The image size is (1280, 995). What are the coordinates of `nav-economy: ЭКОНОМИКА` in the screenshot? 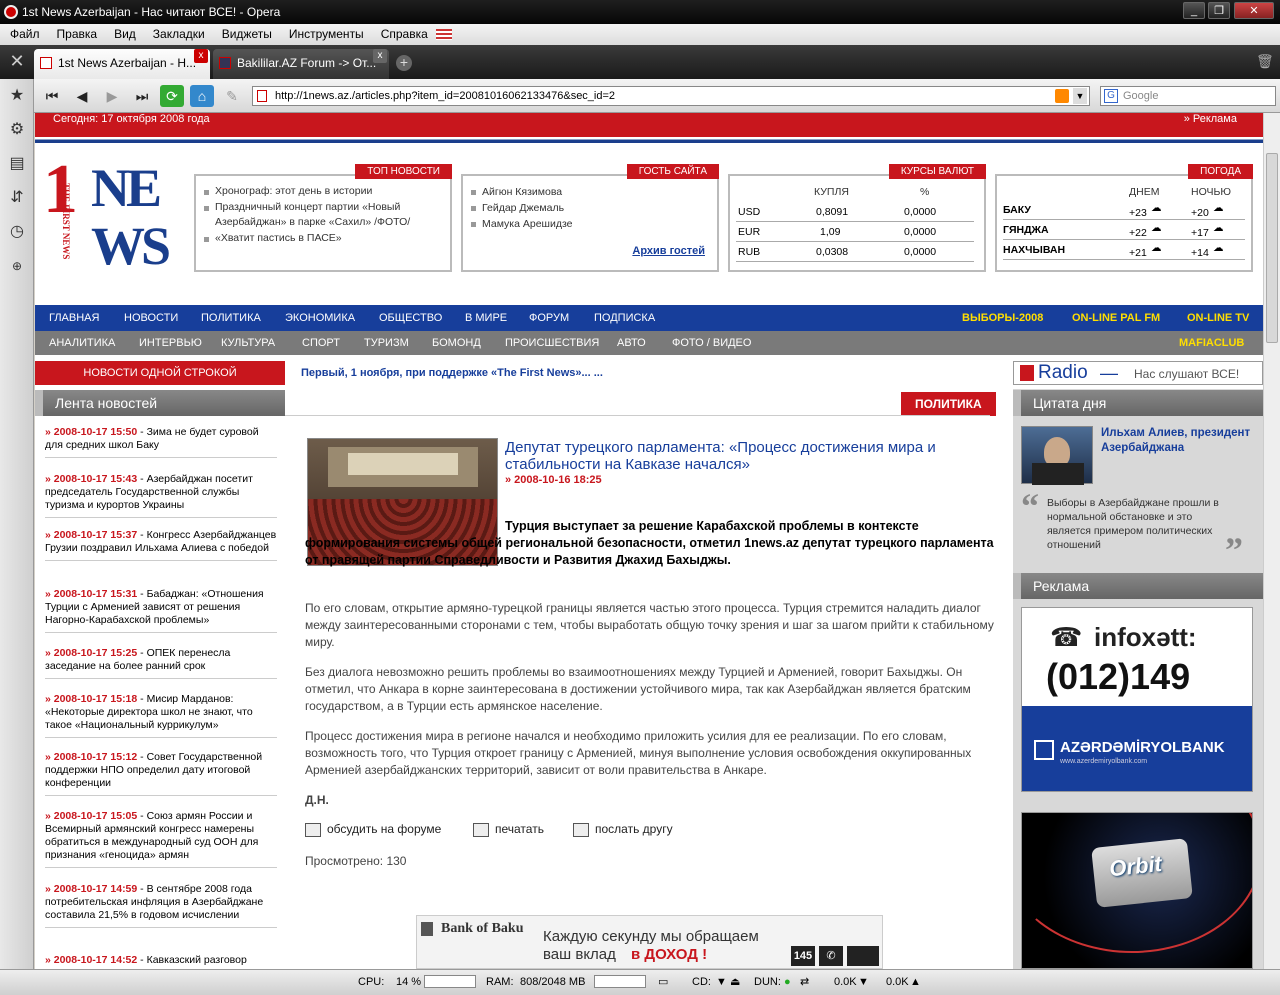 It's located at (320, 318).